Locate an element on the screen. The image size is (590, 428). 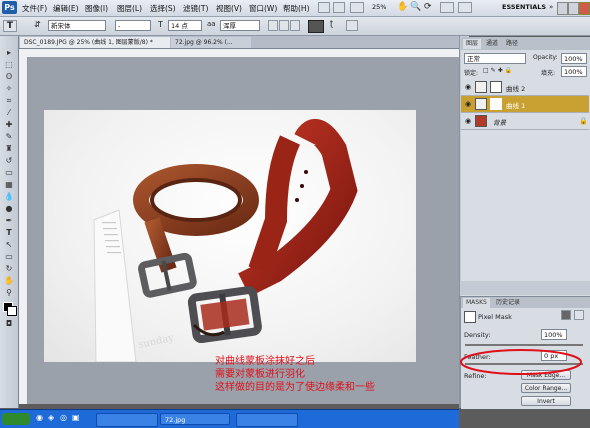
zoom-tool-icon: ⚲ is located at coordinates (9, 292).